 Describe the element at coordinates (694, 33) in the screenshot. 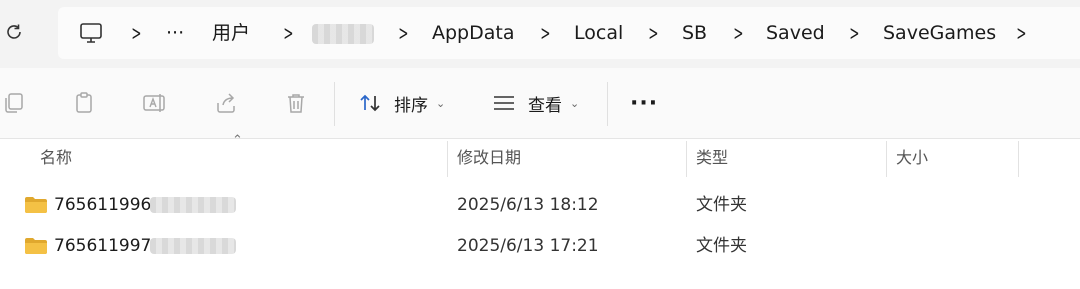

I see `breadcrumb-sb: SB` at that location.